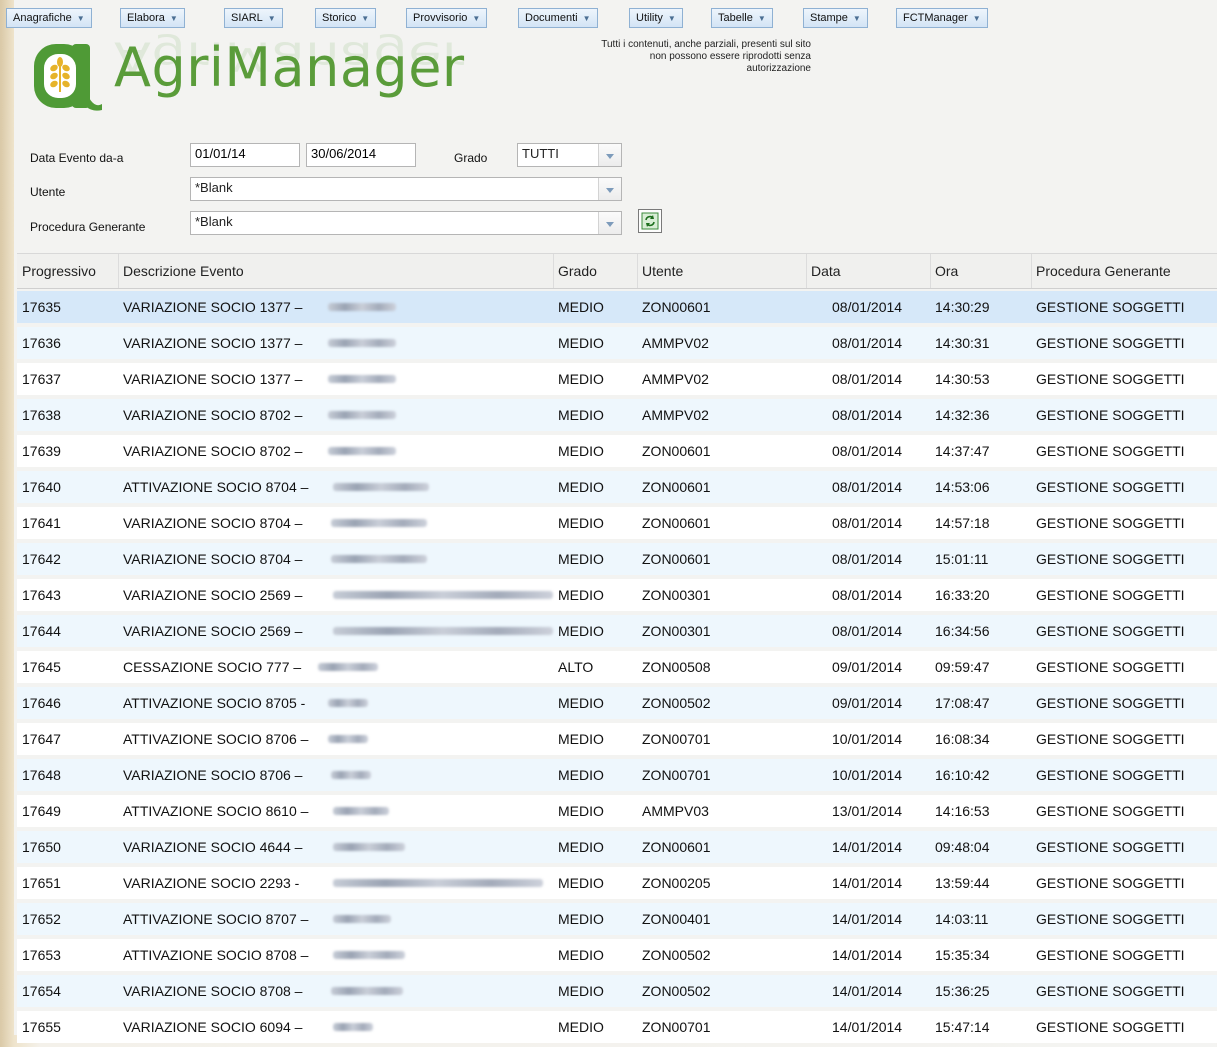  Describe the element at coordinates (656, 18) in the screenshot. I see `menu-utility: Utility ▼` at that location.